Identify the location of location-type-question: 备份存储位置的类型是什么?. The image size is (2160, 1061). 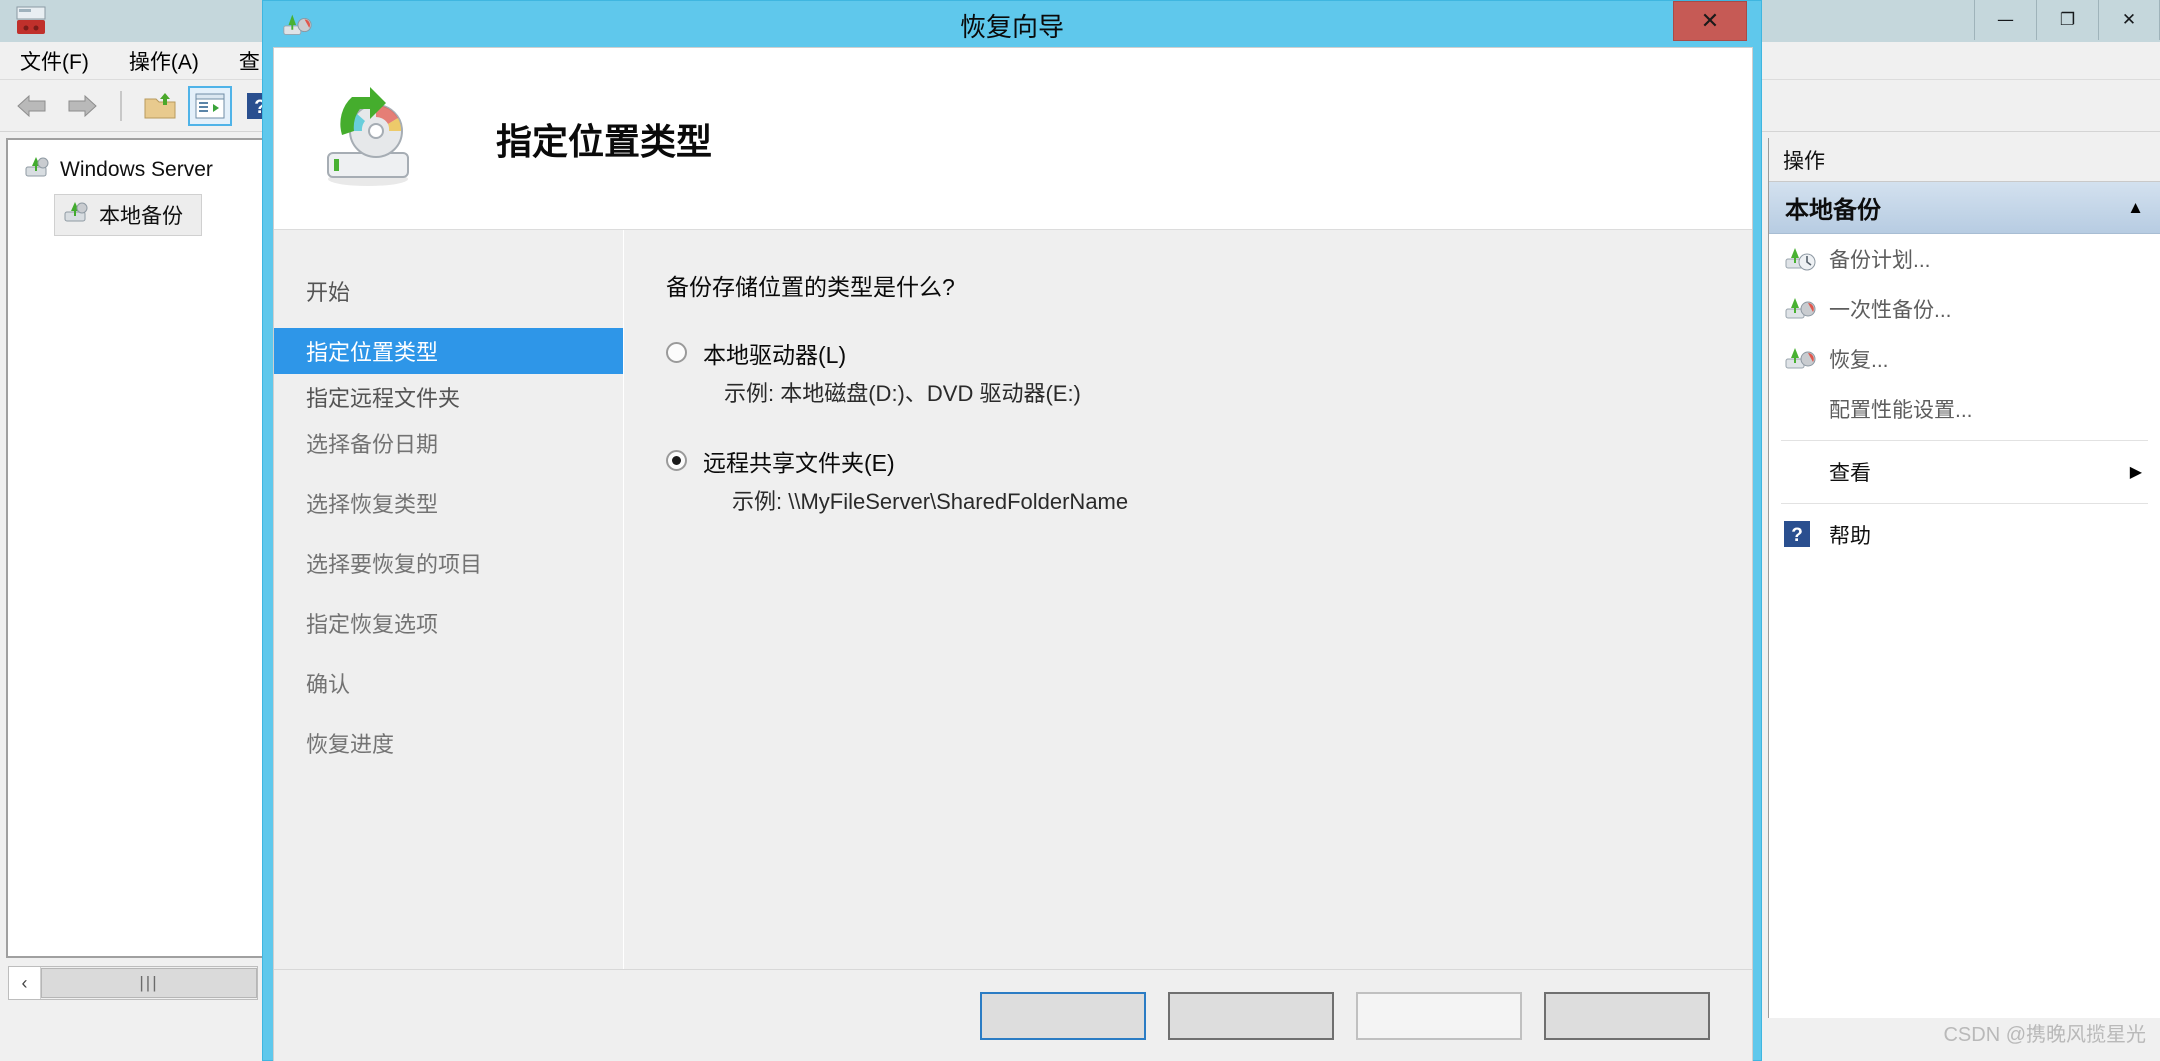
(810, 287).